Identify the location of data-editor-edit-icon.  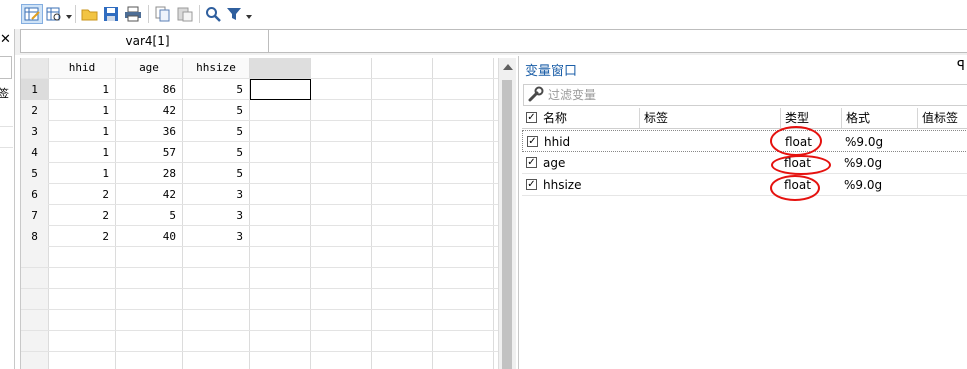
(32, 14).